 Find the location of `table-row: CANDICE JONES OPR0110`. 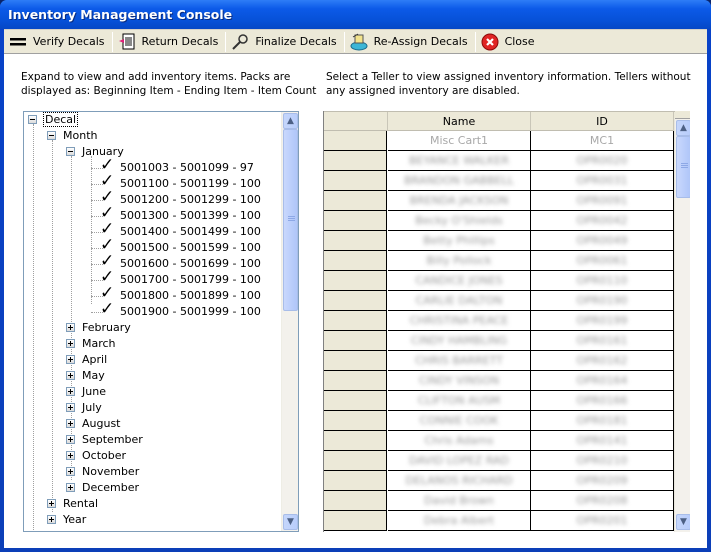

table-row: CANDICE JONES OPR0110 is located at coordinates (499, 281).